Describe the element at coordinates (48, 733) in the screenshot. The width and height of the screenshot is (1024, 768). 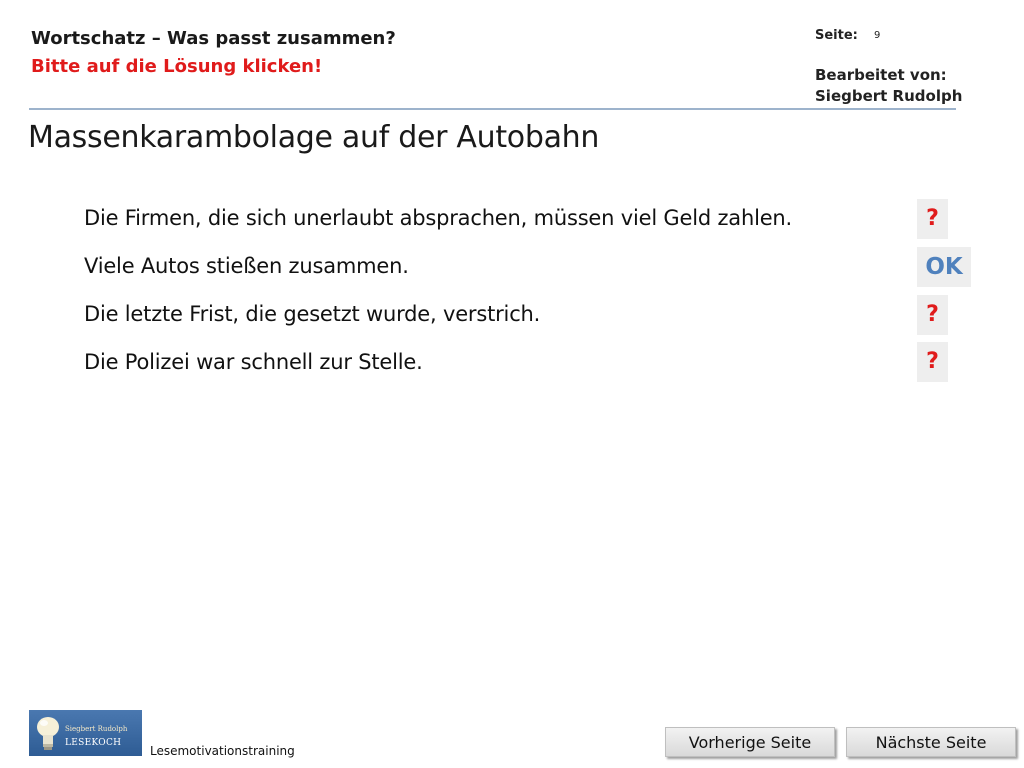
I see `lightbulb-icon` at that location.